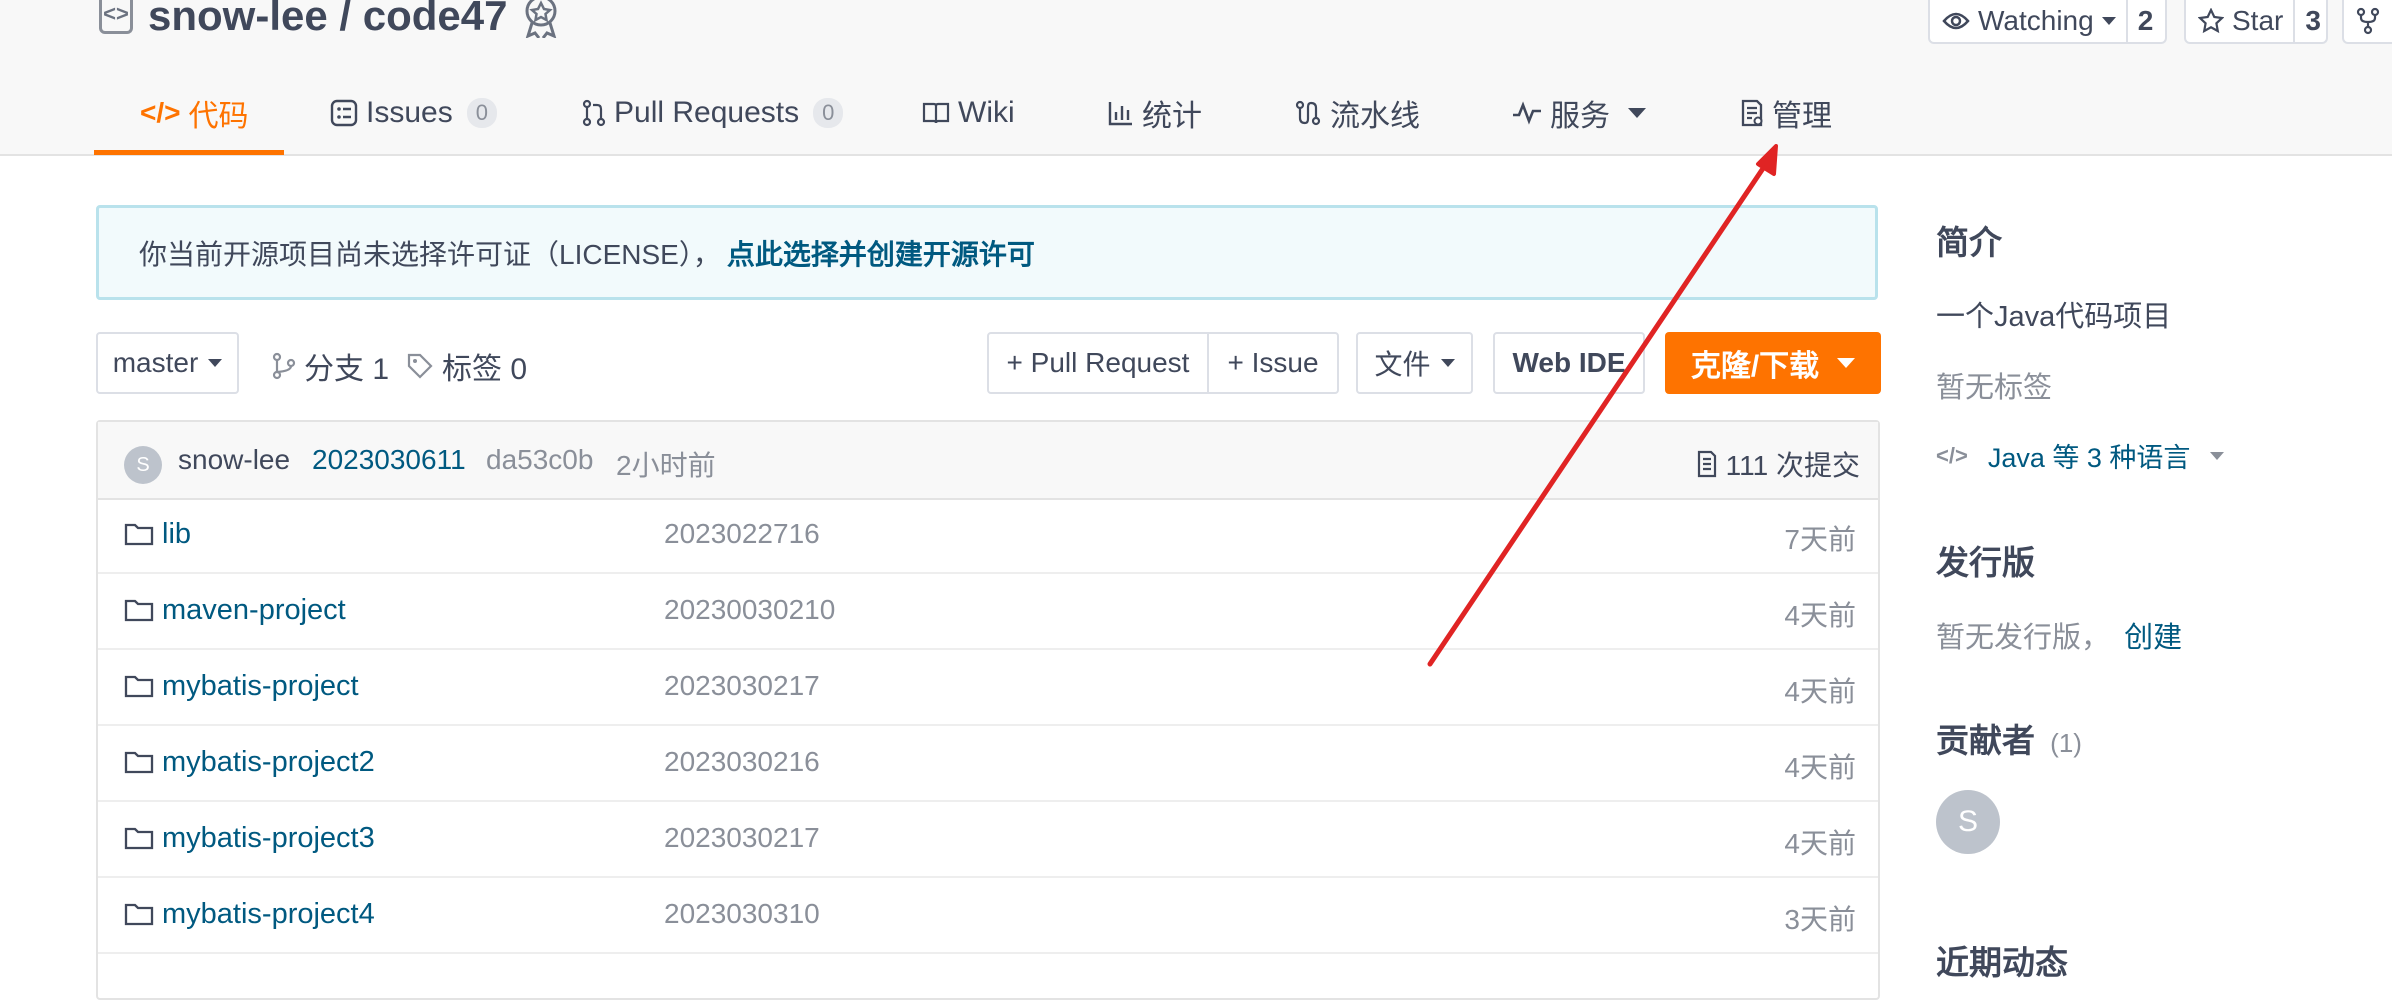 The image size is (2392, 1000). I want to click on tab-pull-requests-label: Pull Requests, so click(707, 112).